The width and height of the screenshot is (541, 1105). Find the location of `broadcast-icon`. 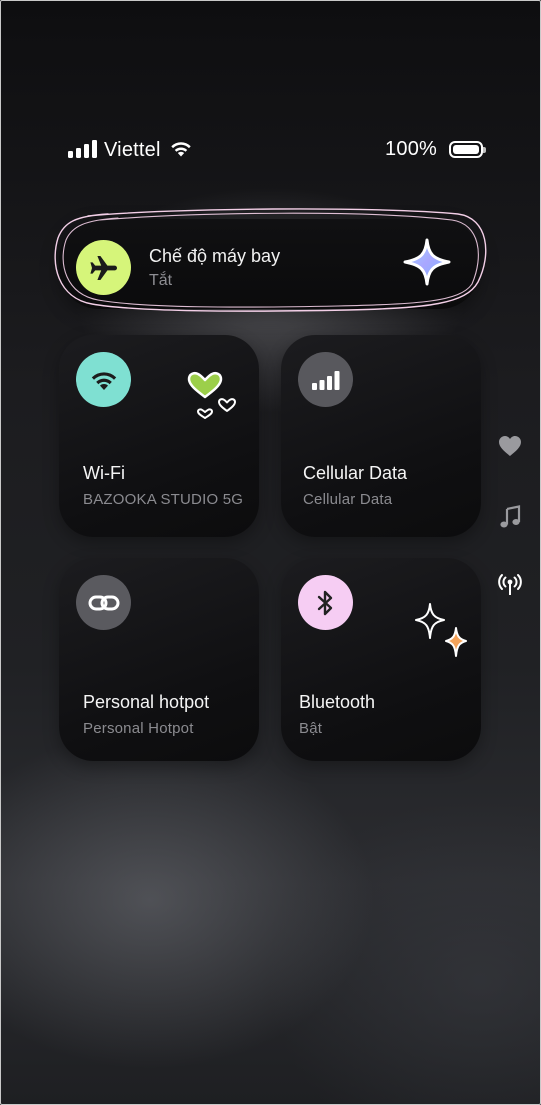

broadcast-icon is located at coordinates (510, 585).